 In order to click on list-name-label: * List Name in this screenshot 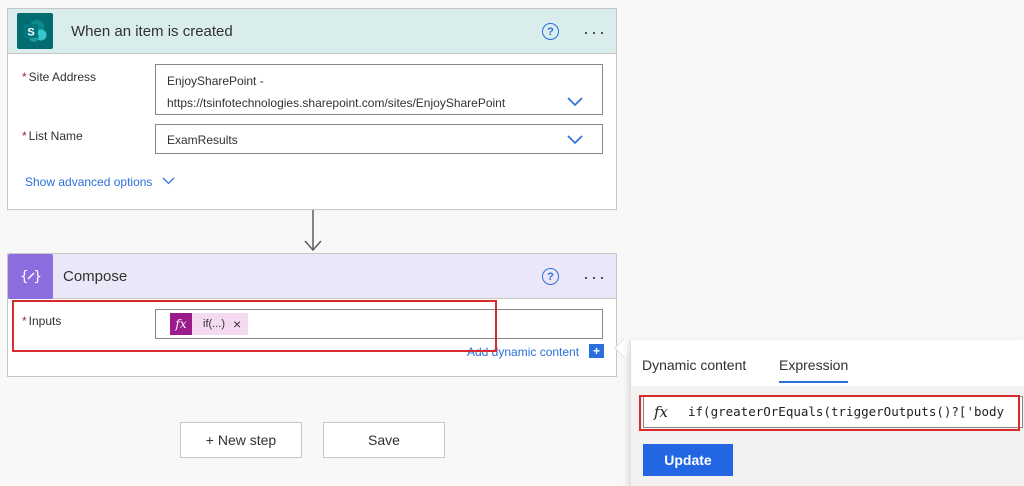, I will do `click(52, 136)`.